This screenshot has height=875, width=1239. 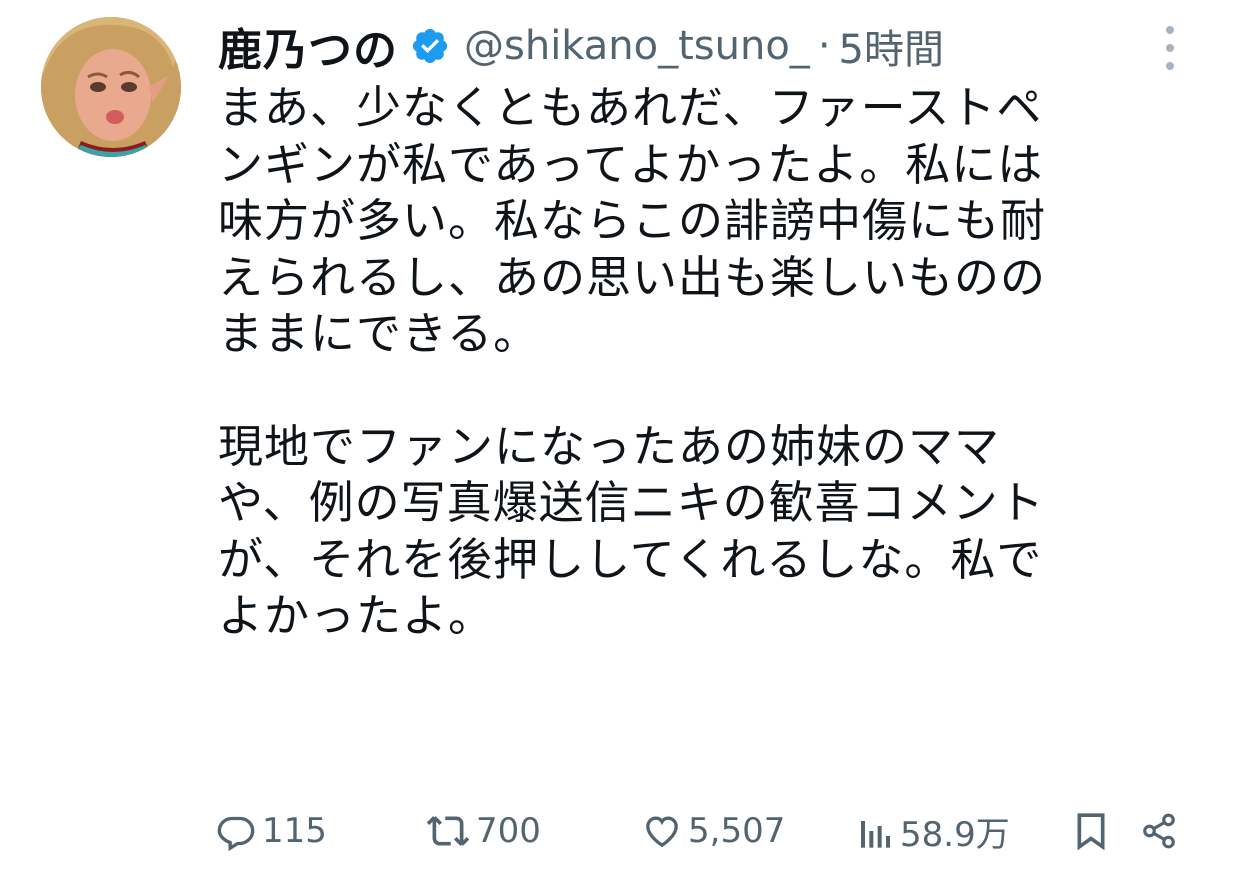 I want to click on retweet-icon, so click(x=448, y=831).